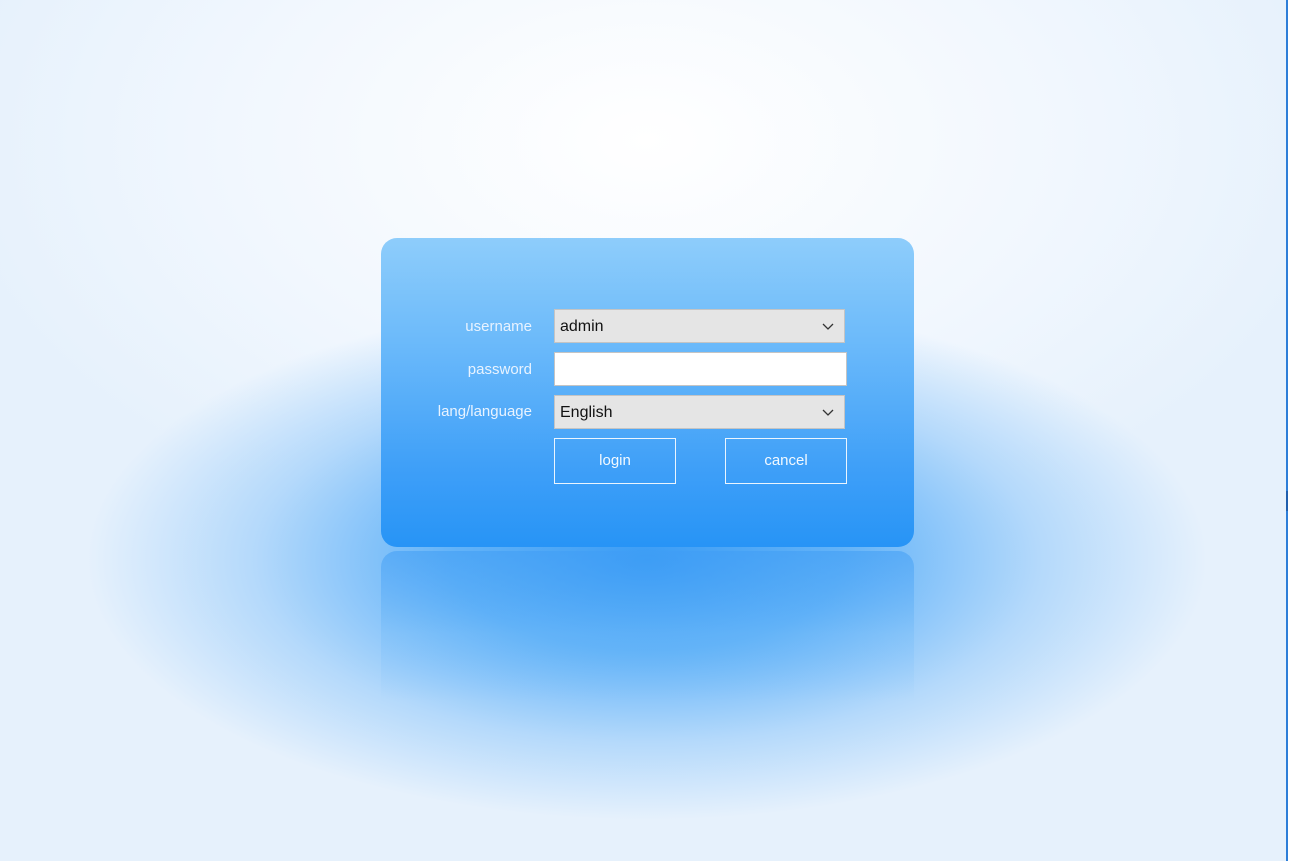 This screenshot has height=861, width=1294. Describe the element at coordinates (582, 326) in the screenshot. I see `username-value: admin` at that location.